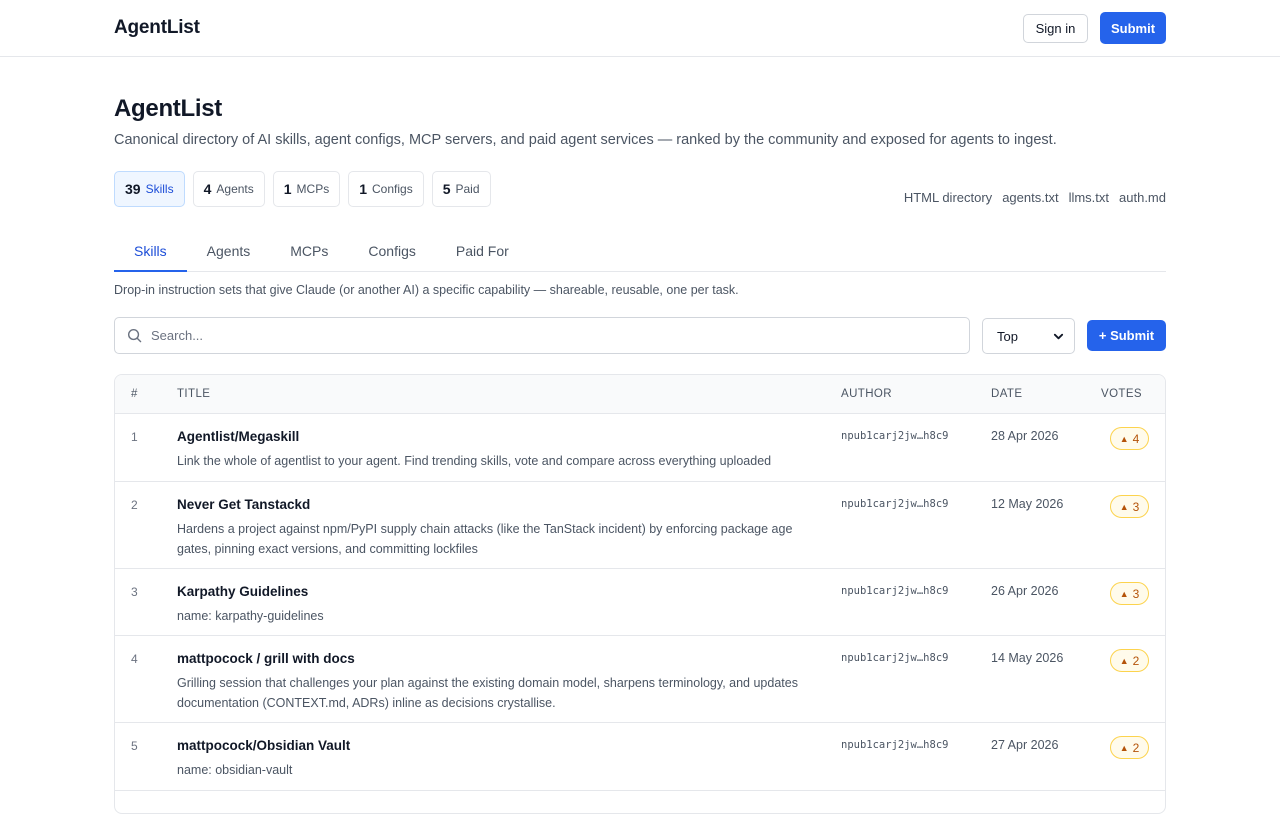 The height and width of the screenshot is (814, 1280). What do you see at coordinates (391, 252) in the screenshot?
I see `tab-configs: Configs` at bounding box center [391, 252].